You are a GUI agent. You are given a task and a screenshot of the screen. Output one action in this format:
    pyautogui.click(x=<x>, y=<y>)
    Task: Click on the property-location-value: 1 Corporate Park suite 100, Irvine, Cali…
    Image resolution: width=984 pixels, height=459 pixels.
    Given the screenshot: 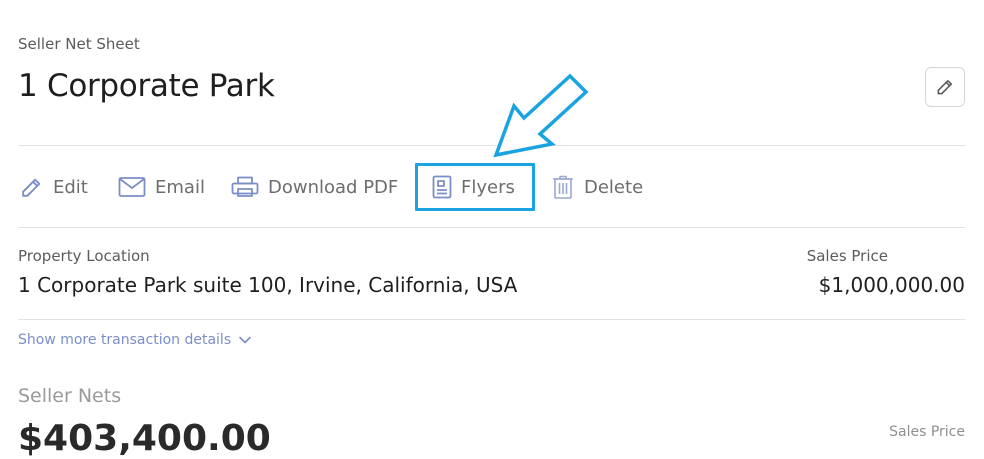 What is the action you would take?
    pyautogui.click(x=268, y=285)
    